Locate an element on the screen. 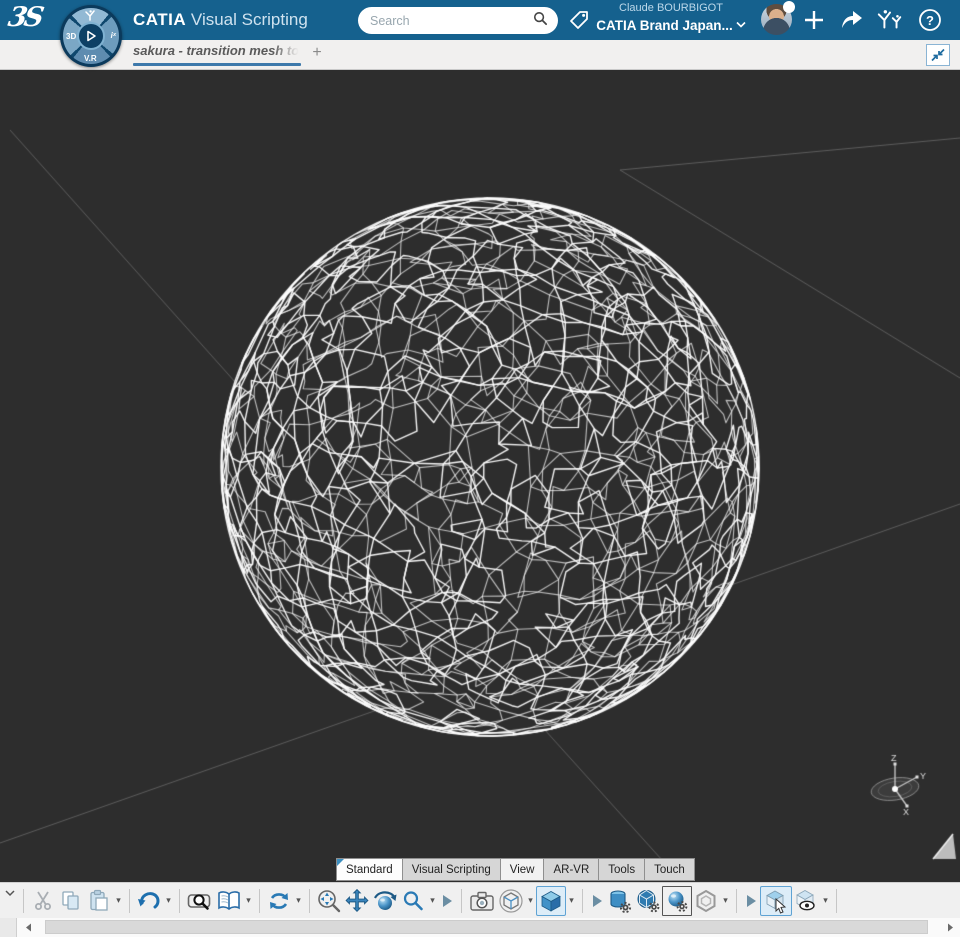  catalog-dropdown-caret: ▾ is located at coordinates (248, 901).